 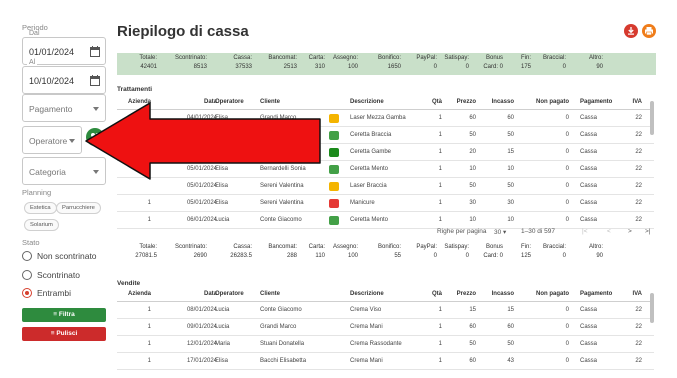 What do you see at coordinates (203, 141) in the screenshot?
I see `left-arrow-annotation` at bounding box center [203, 141].